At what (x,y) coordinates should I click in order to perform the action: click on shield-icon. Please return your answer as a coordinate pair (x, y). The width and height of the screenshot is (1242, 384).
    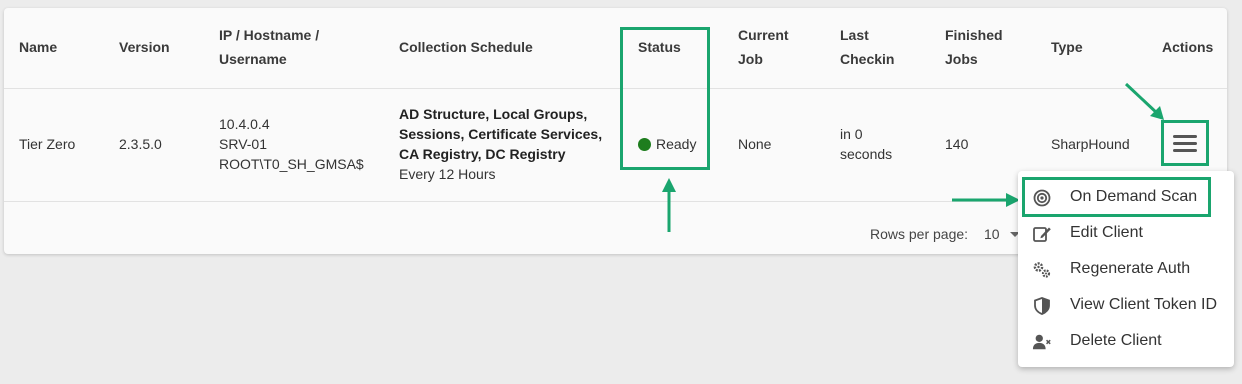
    Looking at the image, I should click on (1042, 306).